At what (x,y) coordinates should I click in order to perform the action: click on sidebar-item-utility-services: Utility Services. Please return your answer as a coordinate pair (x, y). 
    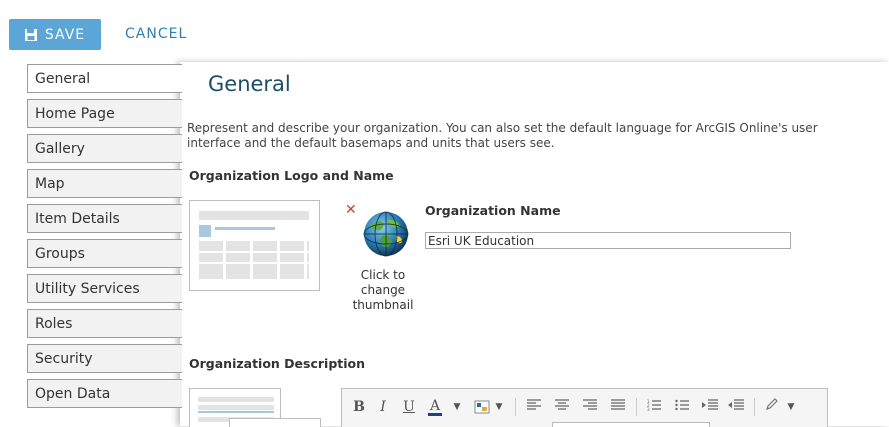
    Looking at the image, I should click on (104, 288).